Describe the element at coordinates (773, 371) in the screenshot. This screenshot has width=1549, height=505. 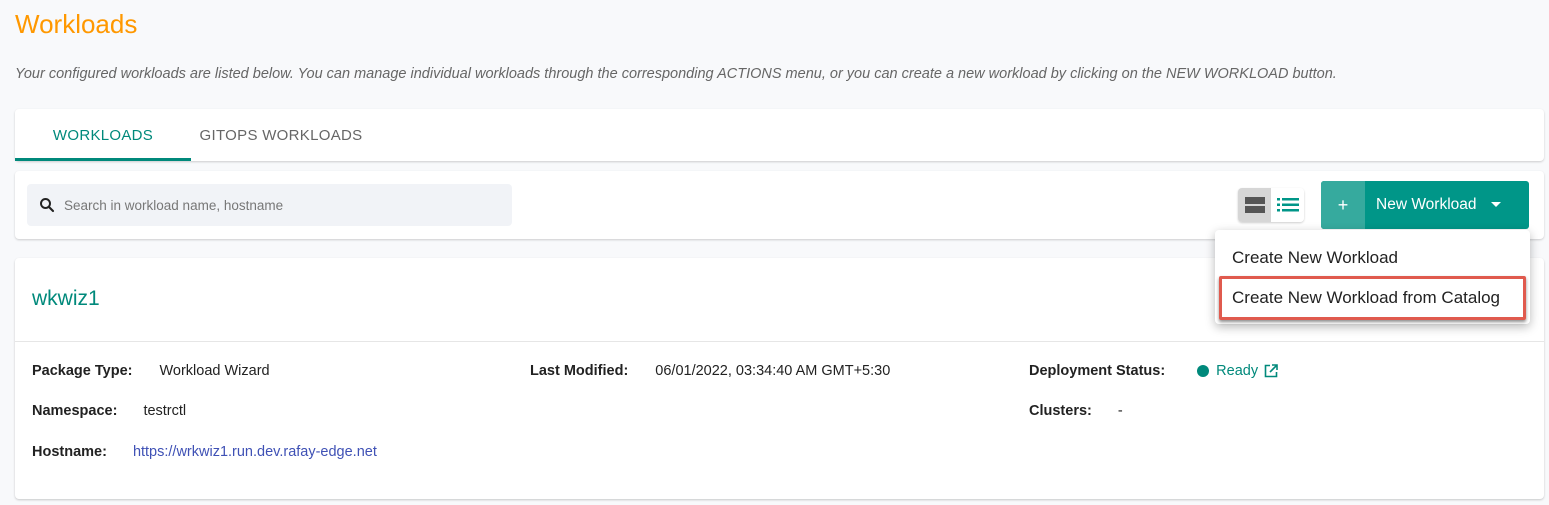
I see `last-modified-value: 06/01/2022, 03:34:40 AM GMT+5:30` at that location.